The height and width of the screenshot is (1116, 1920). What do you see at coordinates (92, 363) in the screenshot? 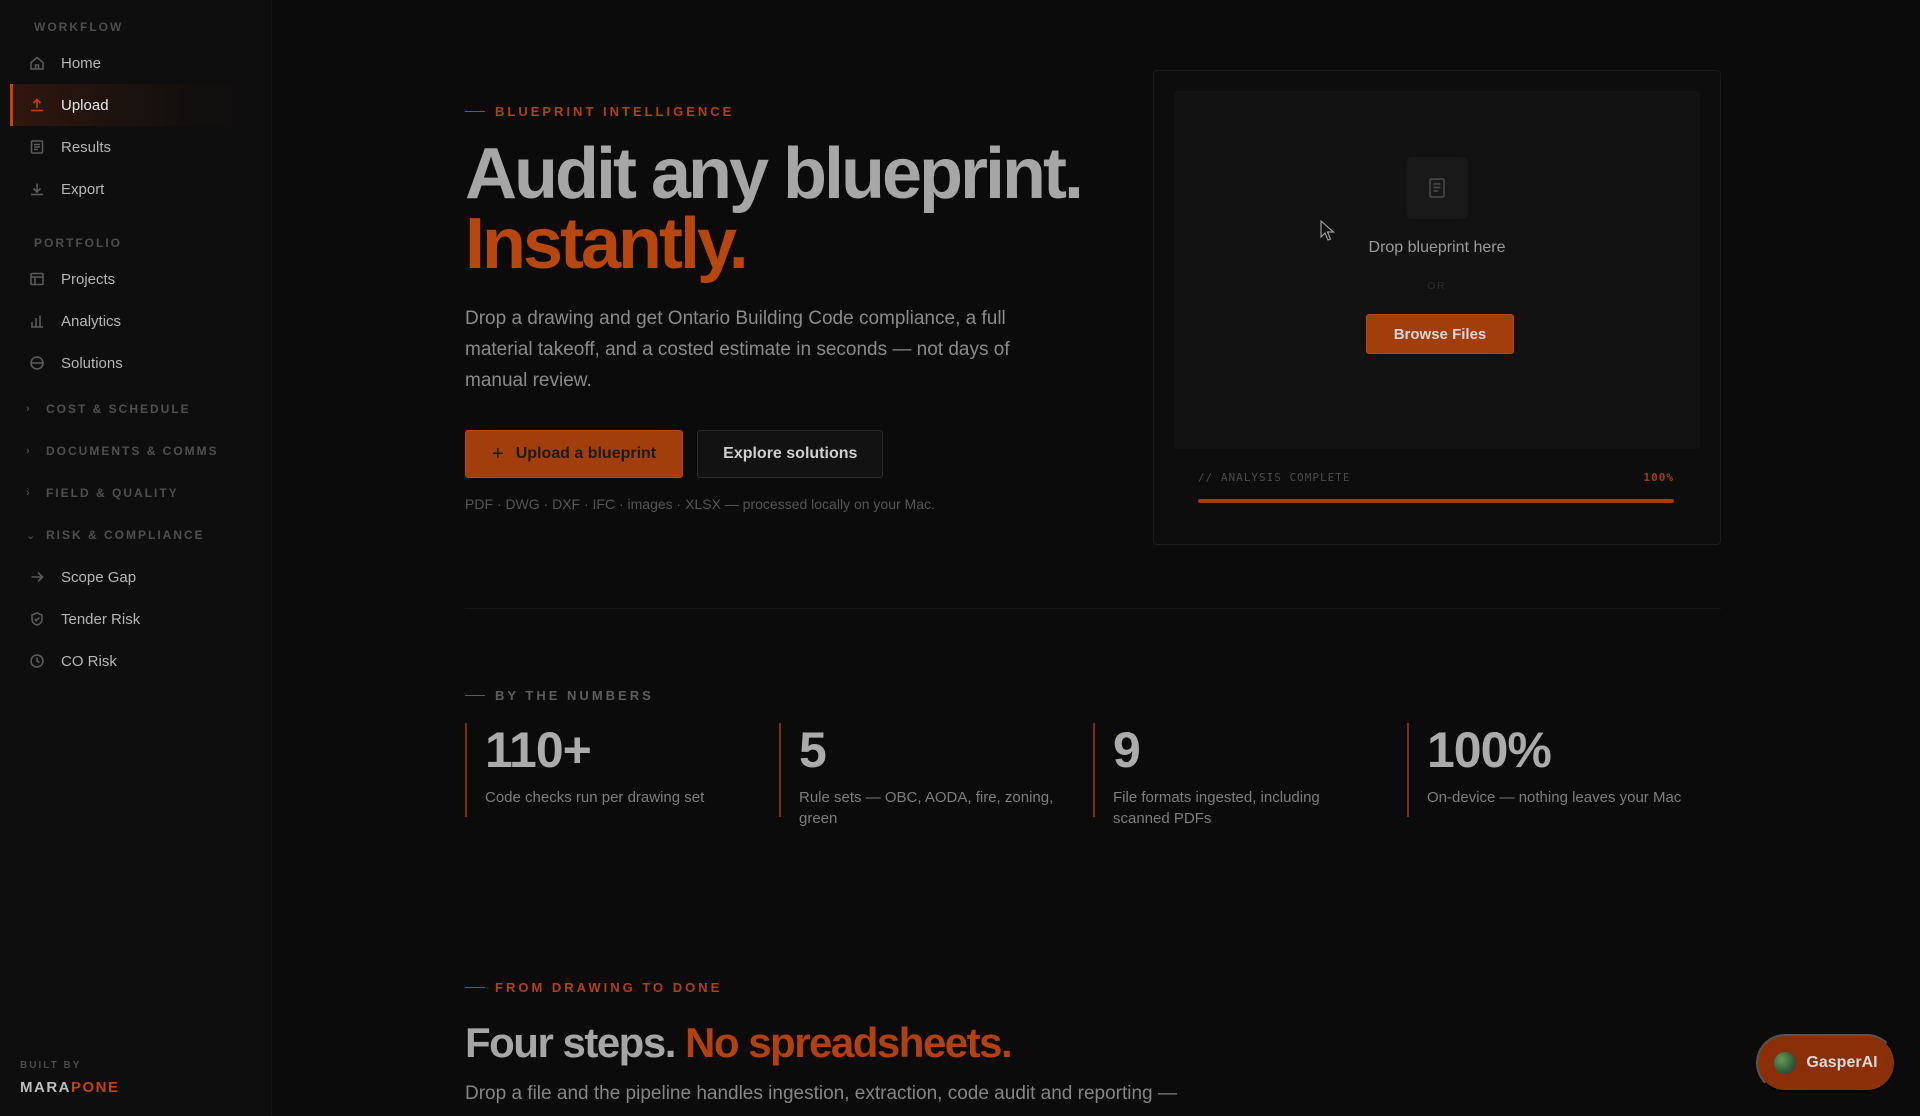
I see `sidebar-item-label: Solutions` at bounding box center [92, 363].